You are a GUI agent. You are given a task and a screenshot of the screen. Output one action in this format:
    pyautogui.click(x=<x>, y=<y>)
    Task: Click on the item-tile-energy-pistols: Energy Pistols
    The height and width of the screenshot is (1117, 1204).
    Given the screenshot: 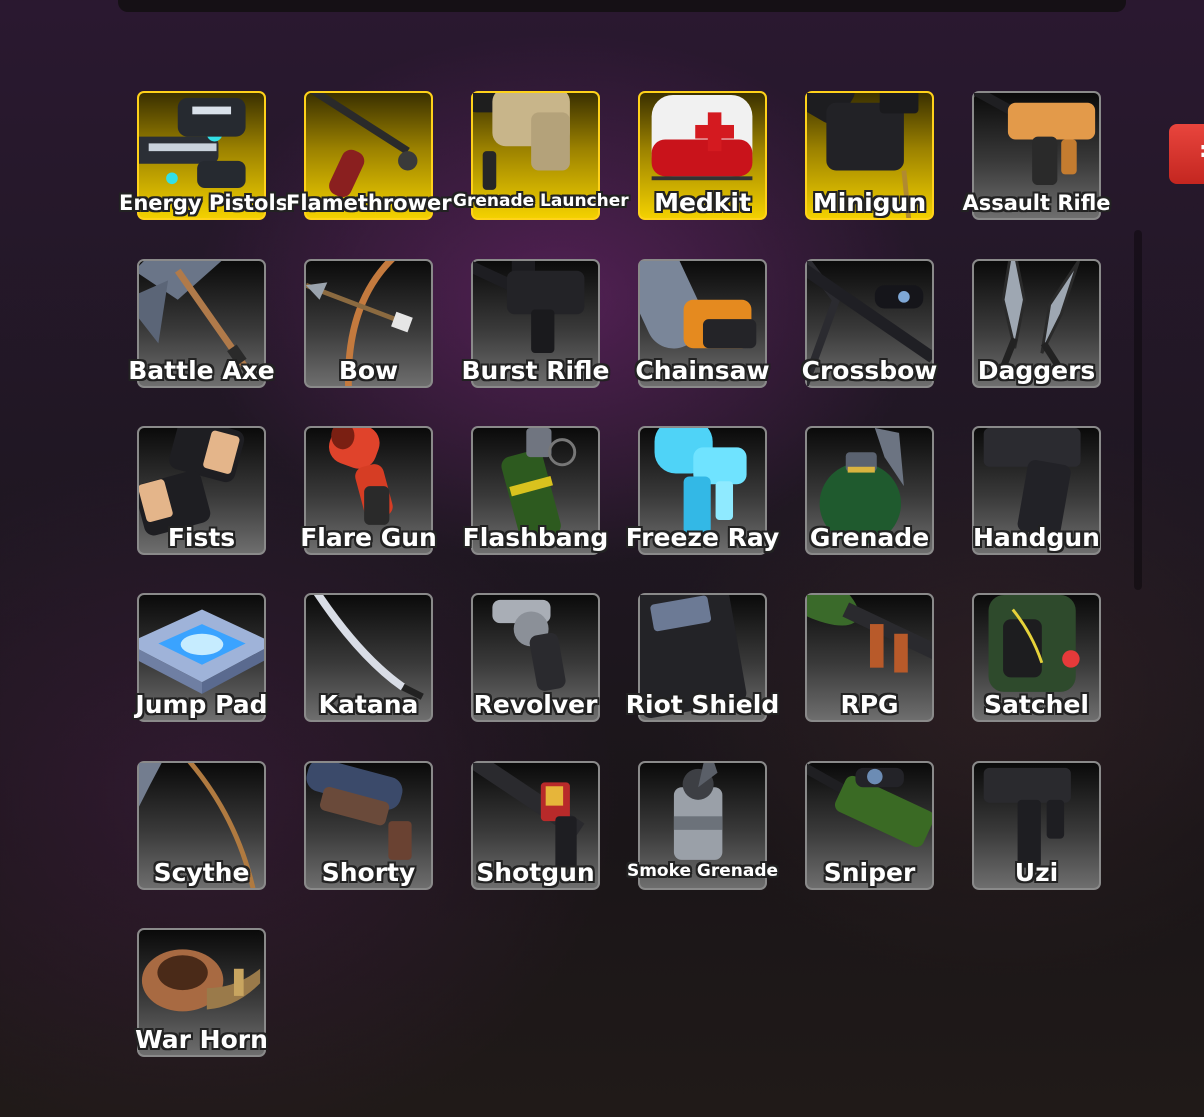 What is the action you would take?
    pyautogui.click(x=203, y=155)
    